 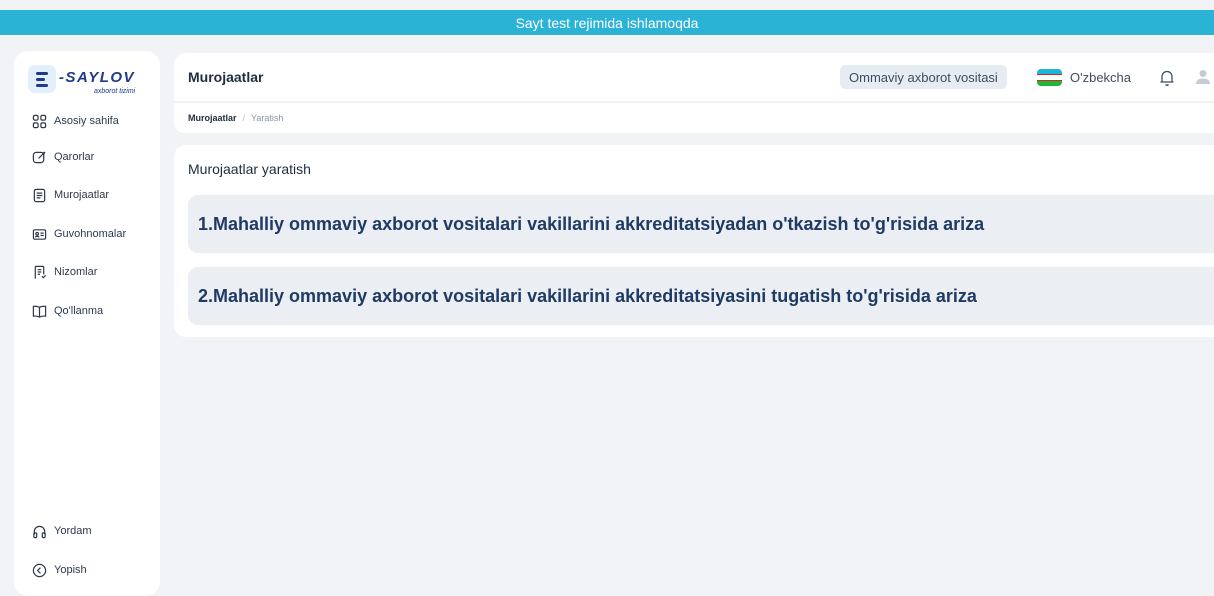 I want to click on sidebar-item-certificates: Guvohnomalar, so click(x=79, y=234).